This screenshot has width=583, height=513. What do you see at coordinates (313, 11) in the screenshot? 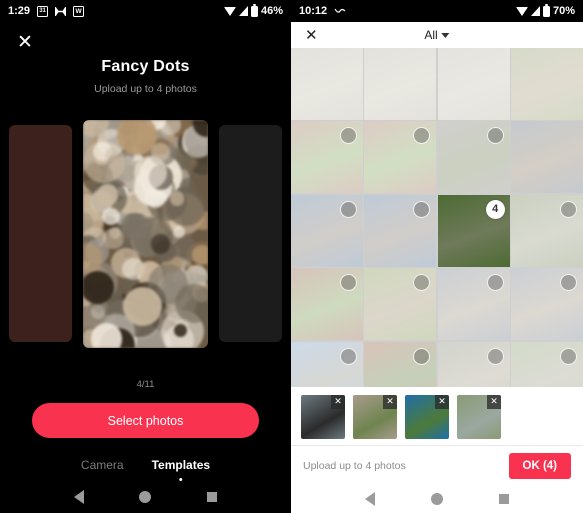
I see `status-clock-right: 10:12` at bounding box center [313, 11].